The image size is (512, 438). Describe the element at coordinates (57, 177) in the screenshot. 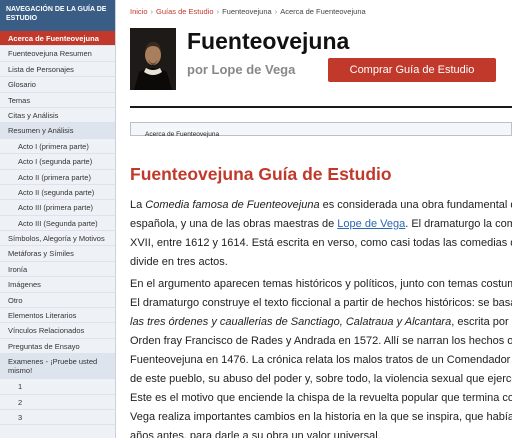

I see `sidebar-subitem-acto-2a: Acto II (primera parte)` at that location.